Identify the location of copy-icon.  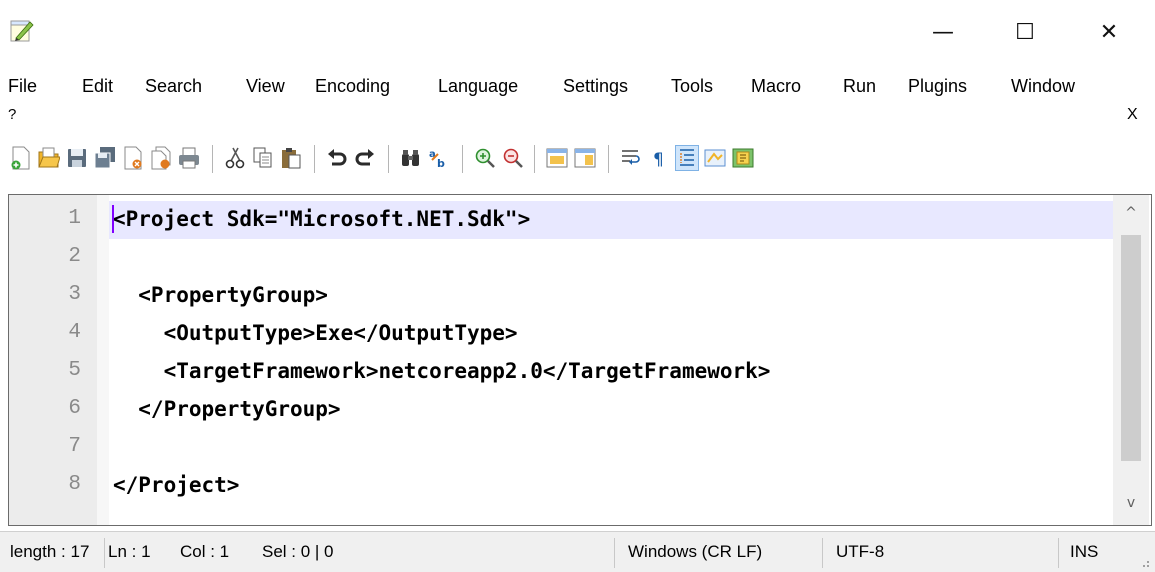
(263, 158).